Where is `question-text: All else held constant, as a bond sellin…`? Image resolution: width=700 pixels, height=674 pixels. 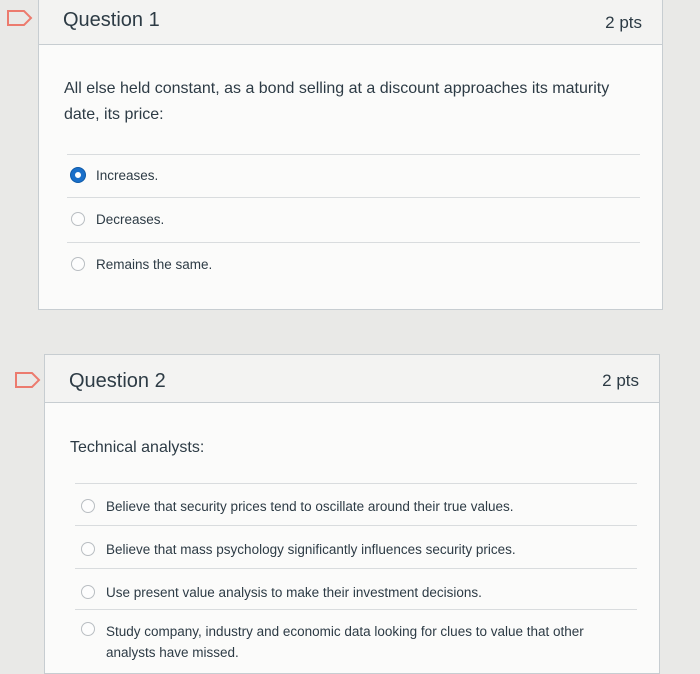 question-text: All else held constant, as a bond sellin… is located at coordinates (337, 101).